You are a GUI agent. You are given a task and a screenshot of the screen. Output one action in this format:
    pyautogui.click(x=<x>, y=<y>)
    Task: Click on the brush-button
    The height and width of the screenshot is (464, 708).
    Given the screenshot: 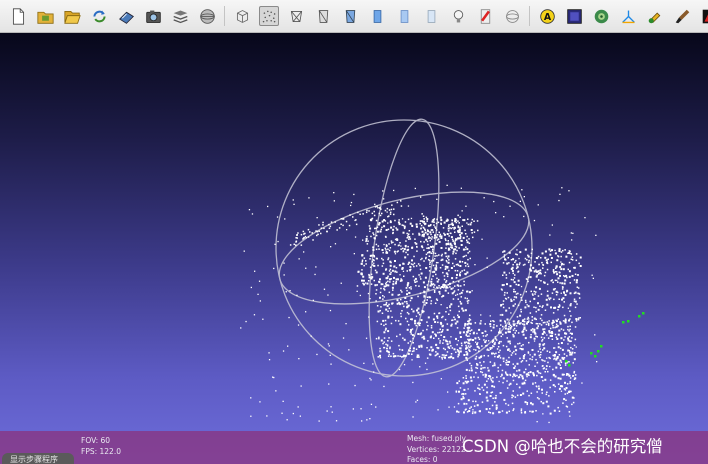 What is the action you would take?
    pyautogui.click(x=682, y=16)
    